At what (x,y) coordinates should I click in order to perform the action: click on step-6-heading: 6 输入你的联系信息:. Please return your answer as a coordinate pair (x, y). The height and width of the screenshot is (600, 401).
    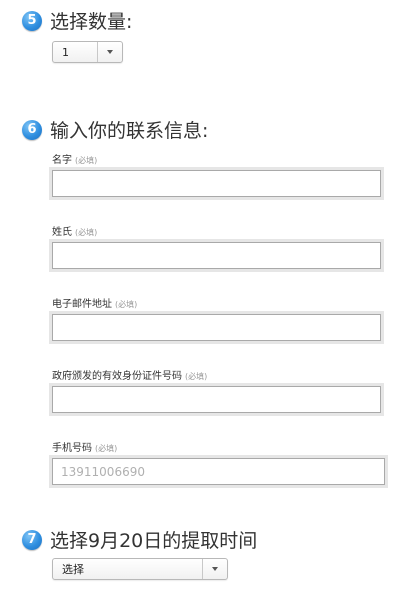
    Looking at the image, I should click on (115, 129).